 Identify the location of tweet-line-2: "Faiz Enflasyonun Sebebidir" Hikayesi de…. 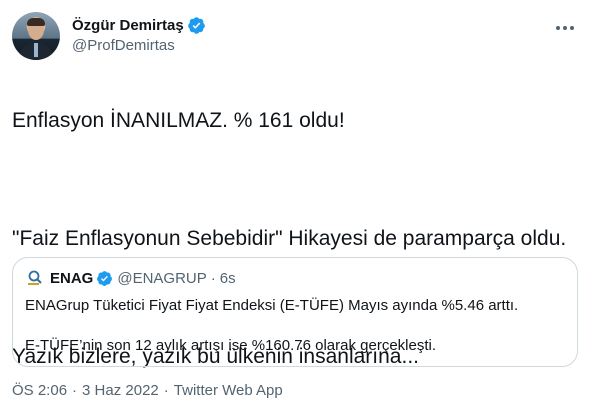
(289, 238).